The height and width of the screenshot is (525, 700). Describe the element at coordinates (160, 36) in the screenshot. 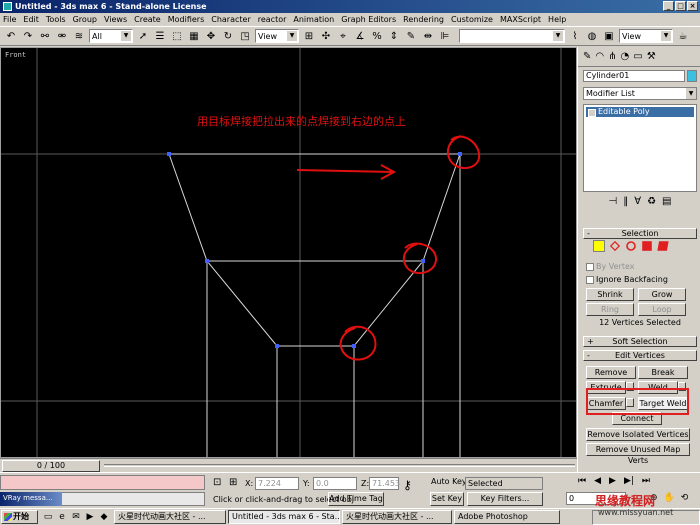

I see `select-by-name-icon: ☰` at that location.